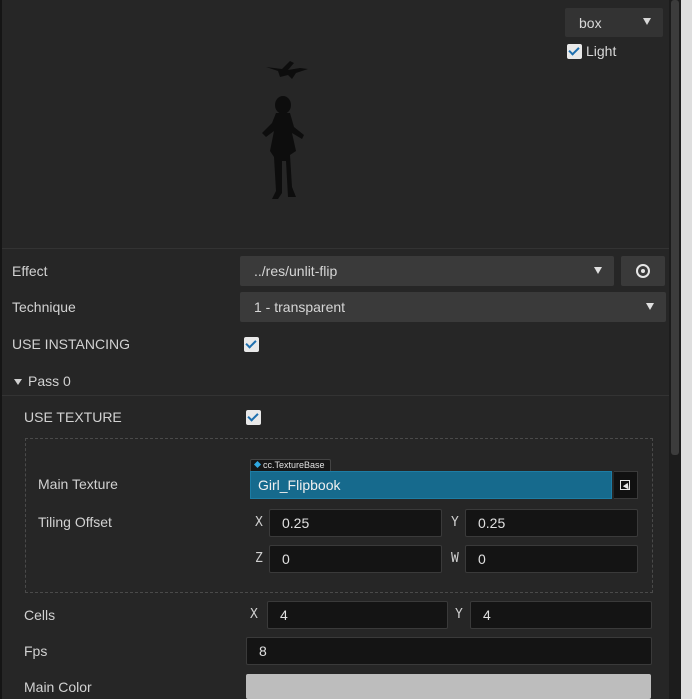 The height and width of the screenshot is (699, 692). I want to click on diamond-icon, so click(257, 464).